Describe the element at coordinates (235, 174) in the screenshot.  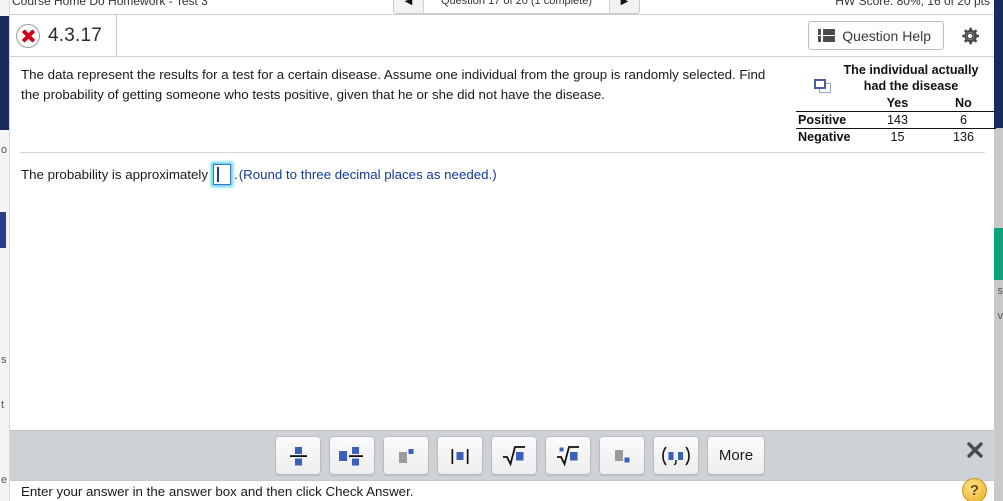
I see `answer-period: .` at that location.